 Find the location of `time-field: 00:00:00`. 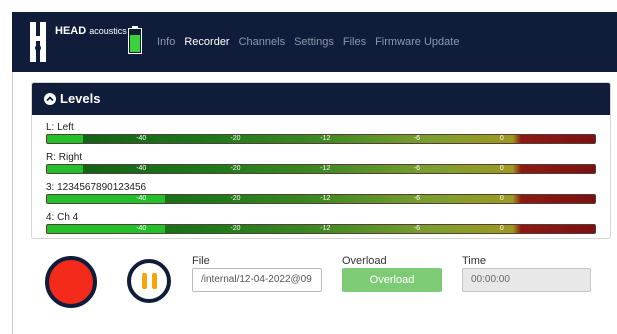

time-field: 00:00:00 is located at coordinates (526, 280).